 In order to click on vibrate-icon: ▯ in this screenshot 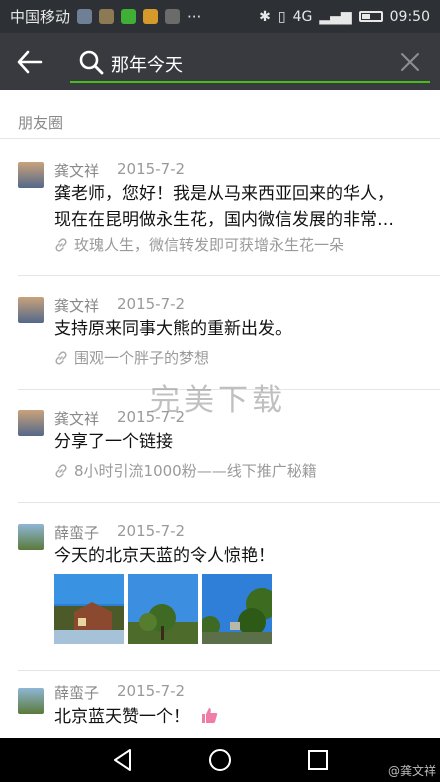, I will do `click(281, 16)`.